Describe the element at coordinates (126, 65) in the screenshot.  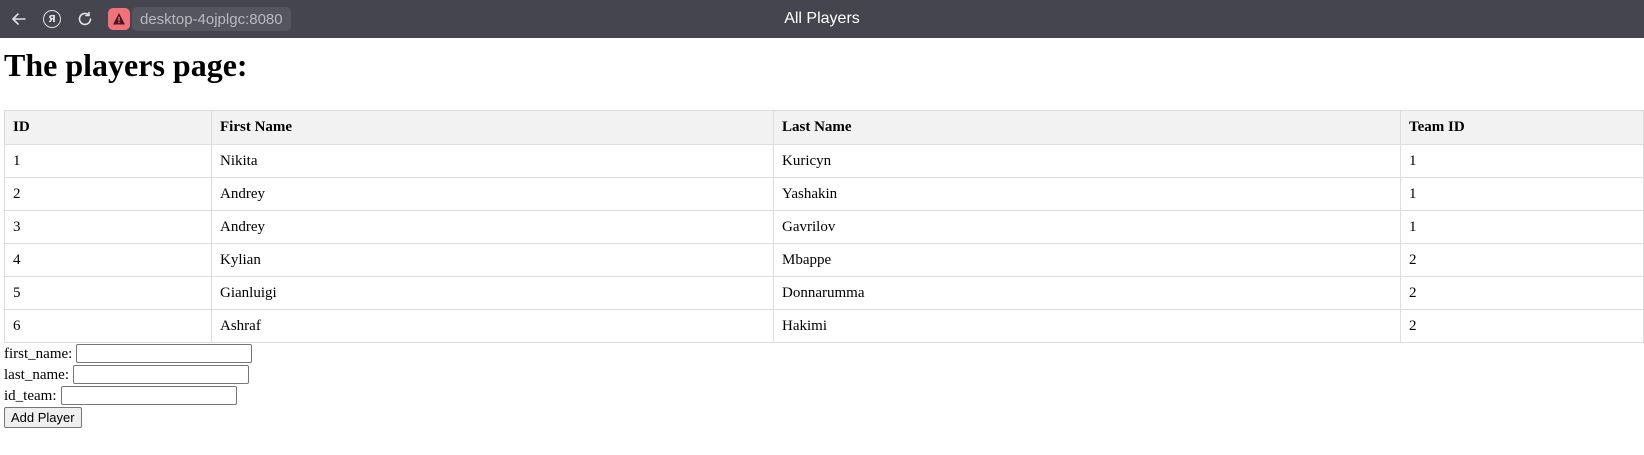
I see `page-title: The players page:` at that location.